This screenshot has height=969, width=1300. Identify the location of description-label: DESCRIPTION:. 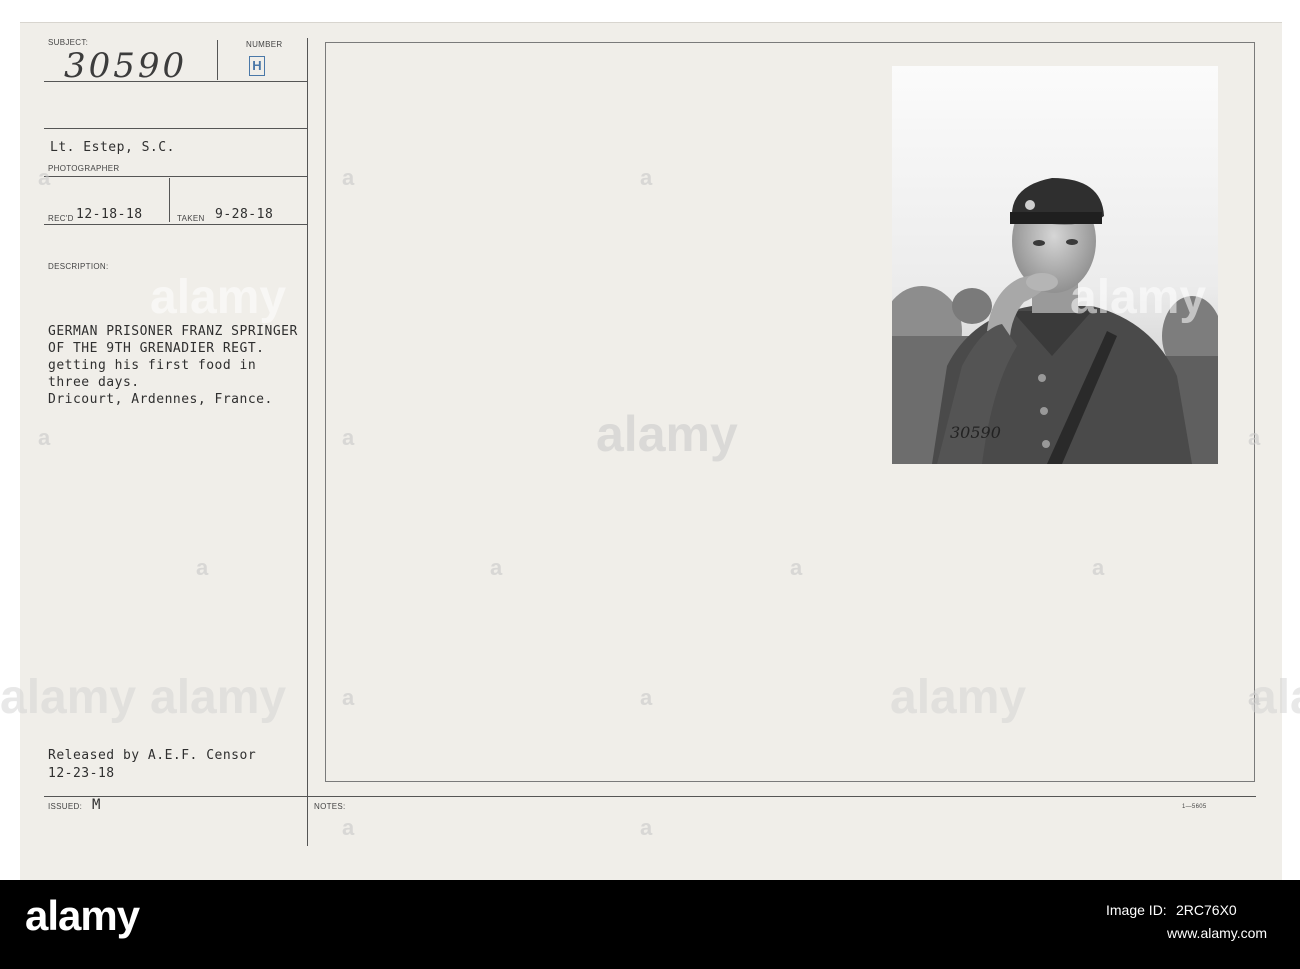
(78, 266).